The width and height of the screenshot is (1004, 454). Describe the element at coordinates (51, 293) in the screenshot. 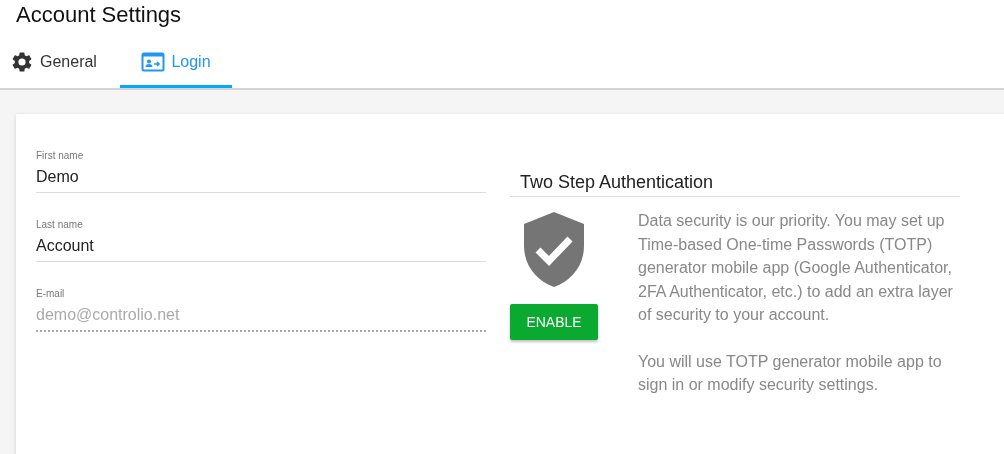

I see `field-label: E-mail` at that location.